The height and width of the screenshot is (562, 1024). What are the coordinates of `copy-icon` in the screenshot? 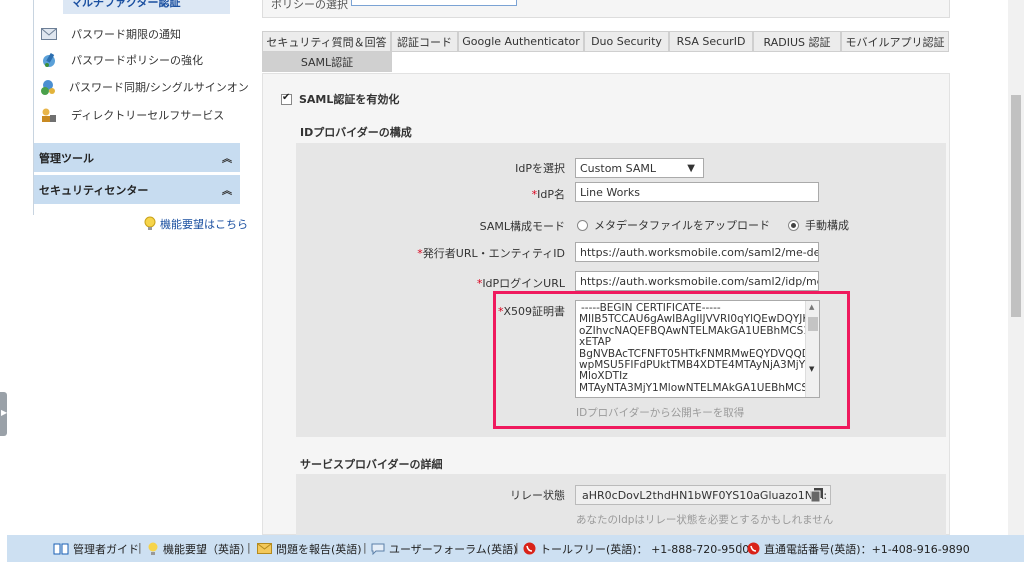 It's located at (817, 495).